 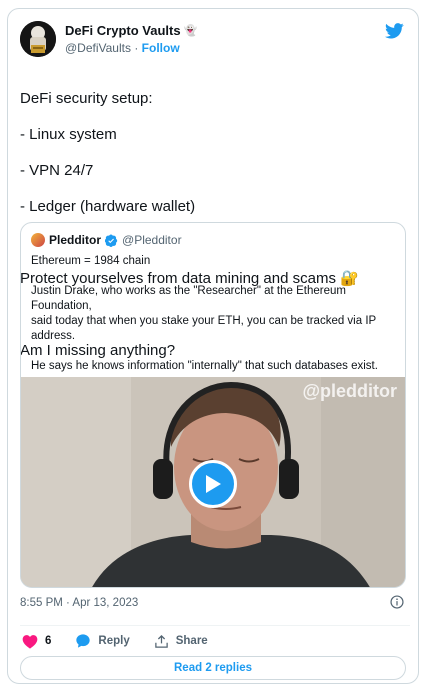 What do you see at coordinates (161, 48) in the screenshot?
I see `follow-button: Follow` at bounding box center [161, 48].